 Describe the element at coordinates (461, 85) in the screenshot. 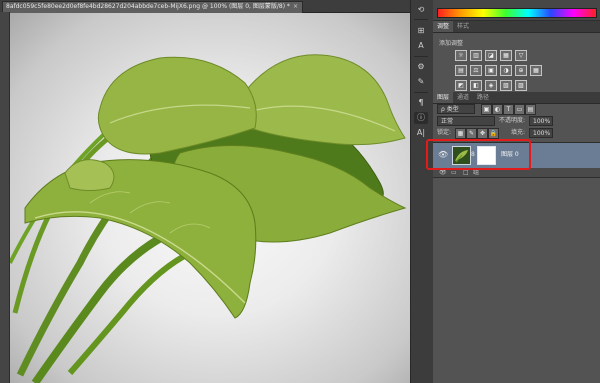

I see `invert-icon: ◩` at that location.